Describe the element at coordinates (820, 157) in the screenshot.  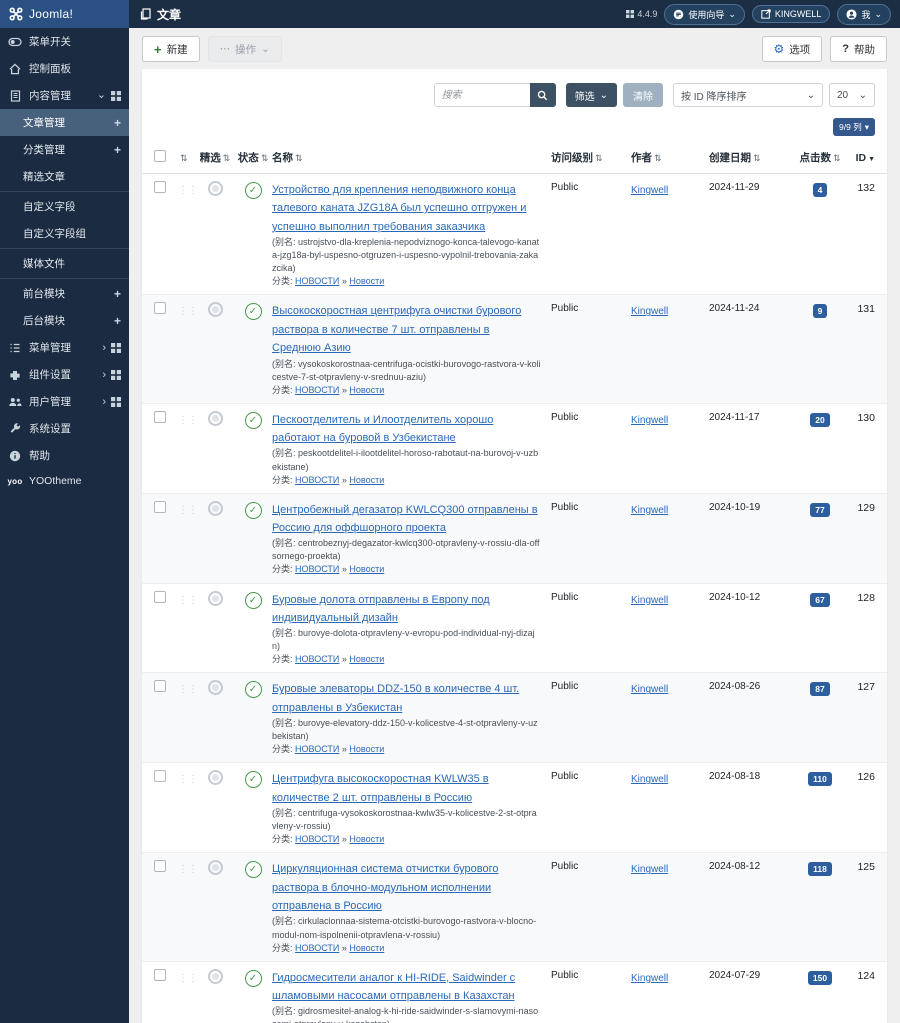
I see `header-hits: 点击数 ⇅` at that location.